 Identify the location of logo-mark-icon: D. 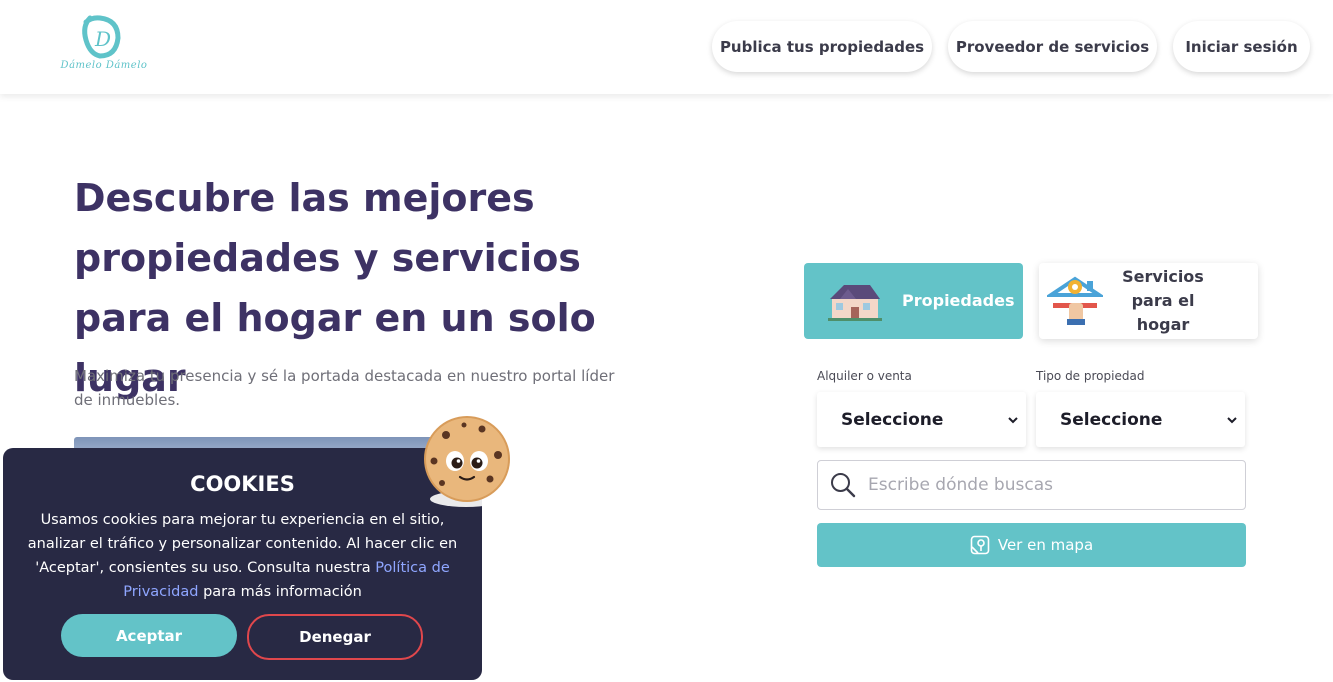
(101, 37).